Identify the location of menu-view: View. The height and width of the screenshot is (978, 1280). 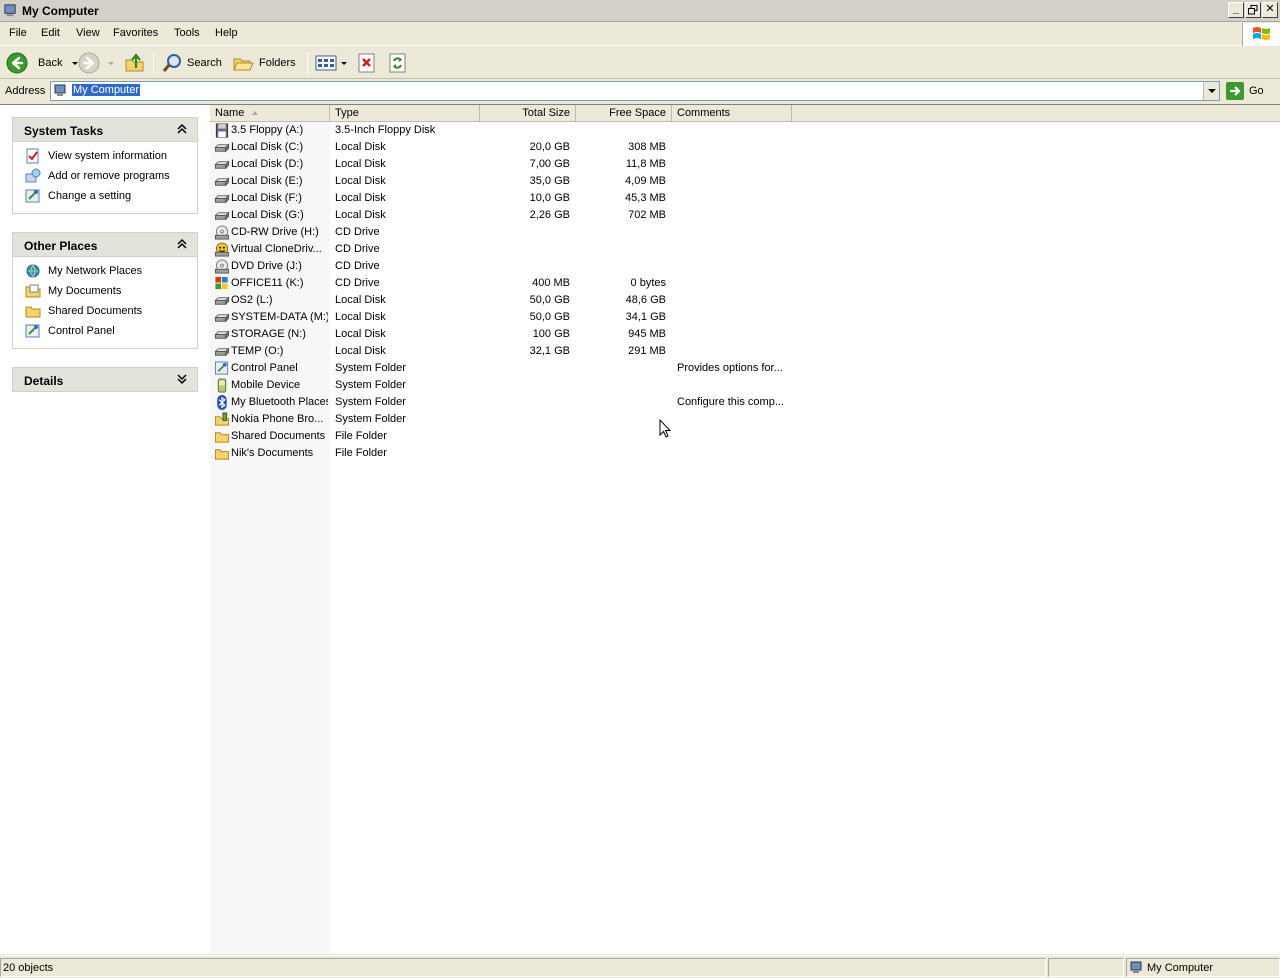
(88, 33).